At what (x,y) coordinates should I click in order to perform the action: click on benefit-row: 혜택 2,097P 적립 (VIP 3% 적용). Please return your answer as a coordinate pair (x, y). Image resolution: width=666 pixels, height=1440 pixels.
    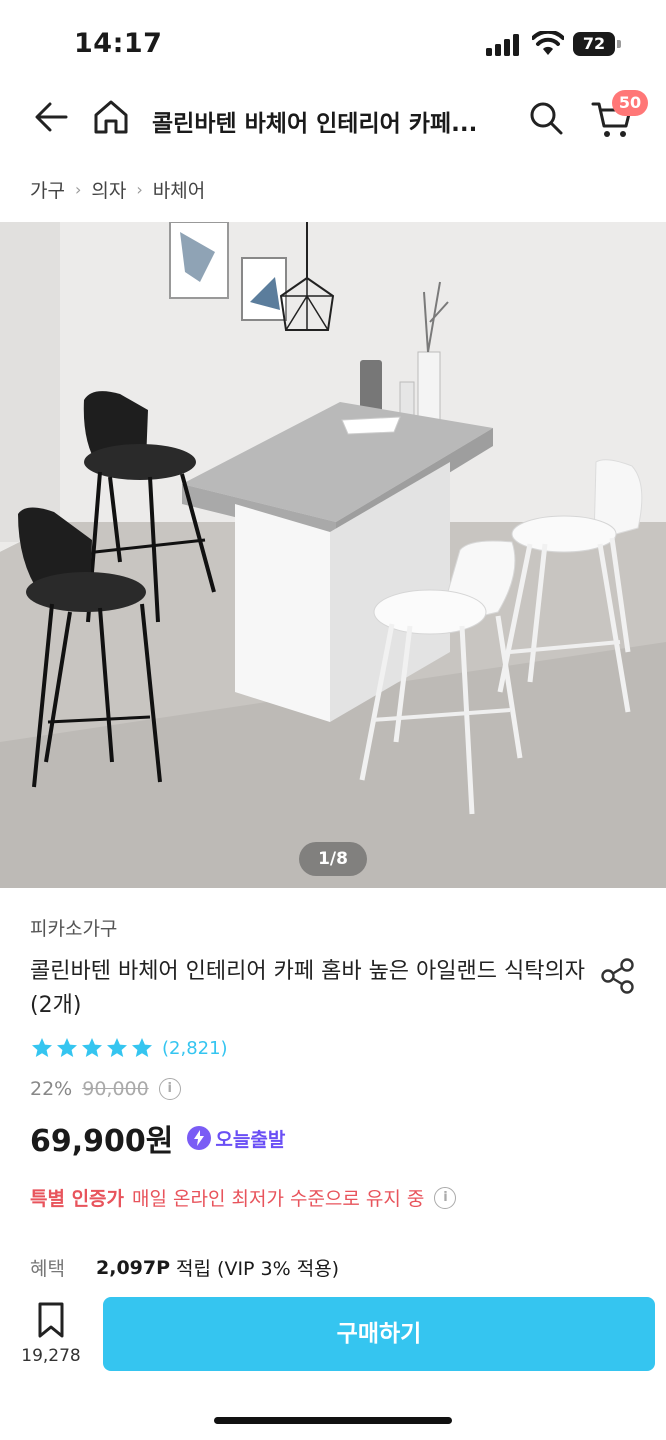
    Looking at the image, I should click on (184, 1267).